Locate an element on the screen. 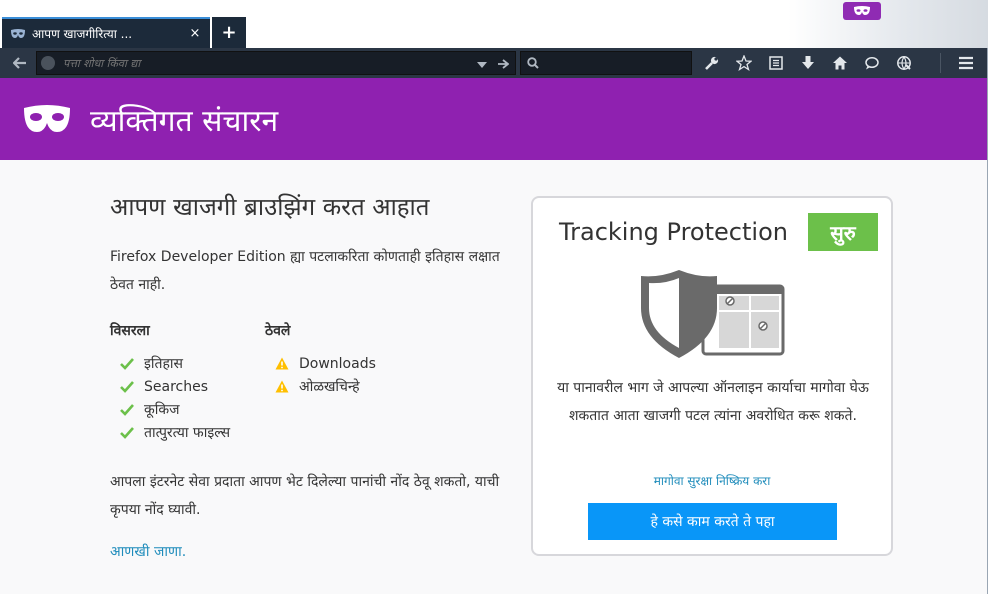 Image resolution: width=988 pixels, height=594 pixels. chat-icon is located at coordinates (872, 63).